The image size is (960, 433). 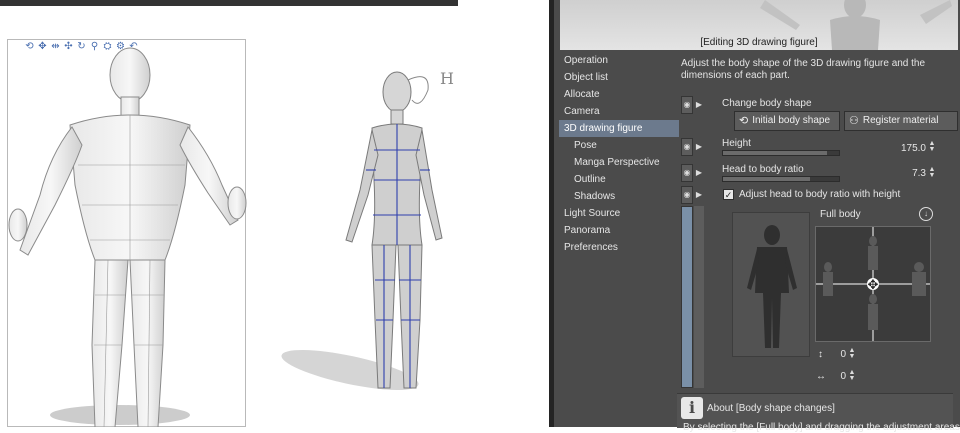 I want to click on height-value: 175.0, so click(x=900, y=148).